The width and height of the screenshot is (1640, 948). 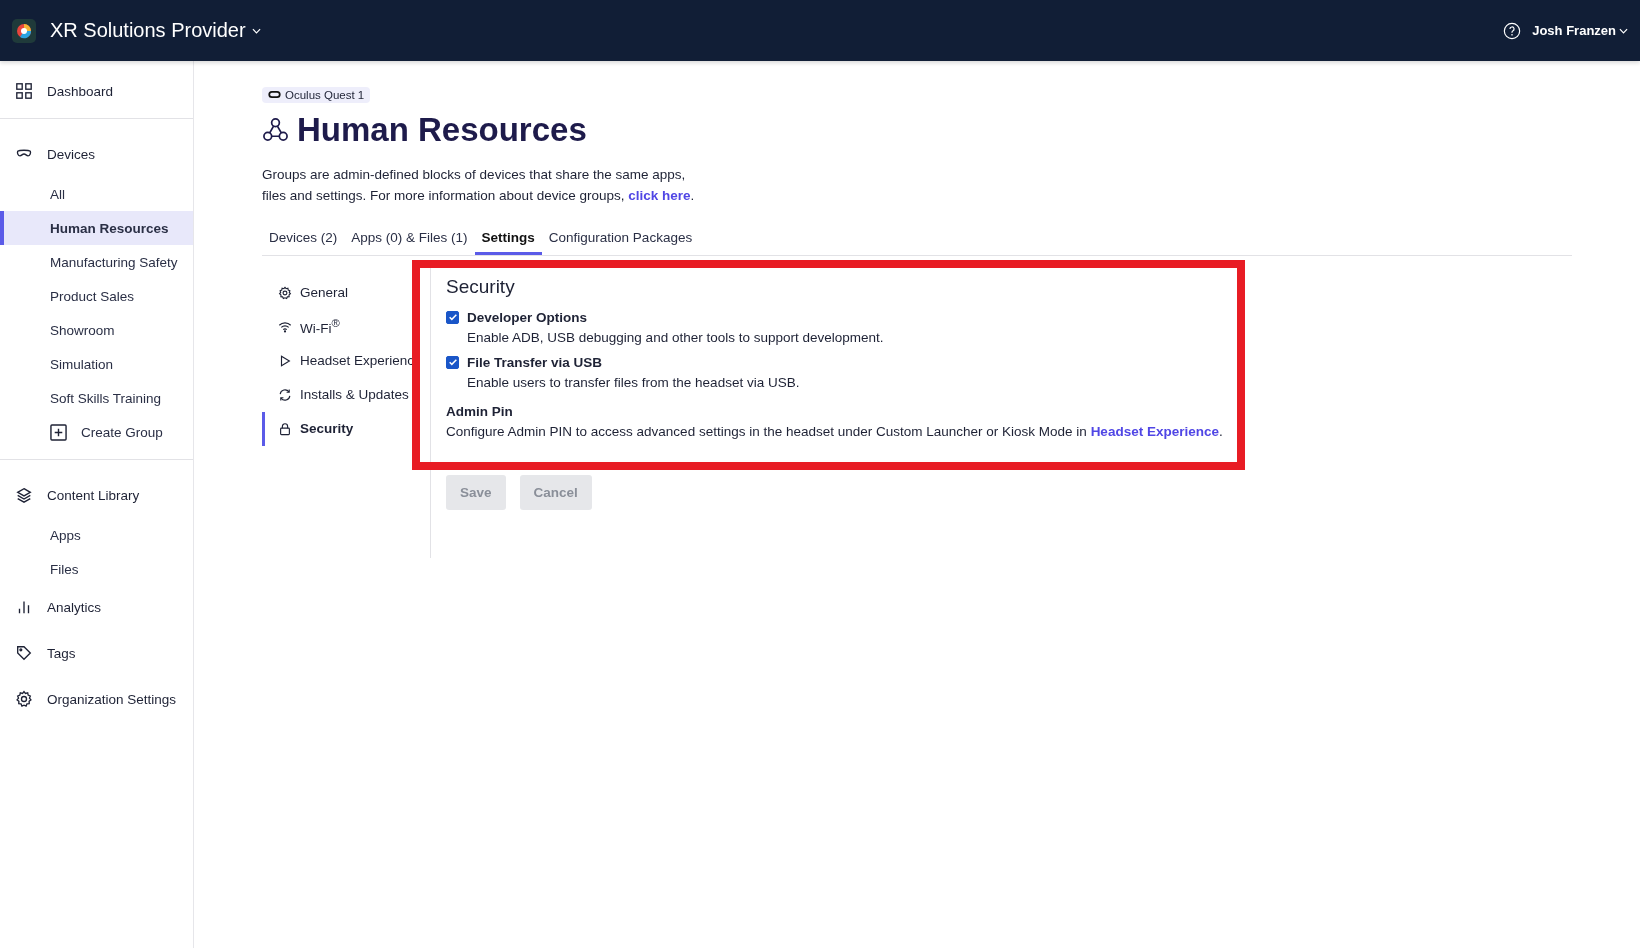 I want to click on sidebar-subitem: Soft Skills Training, so click(x=96, y=398).